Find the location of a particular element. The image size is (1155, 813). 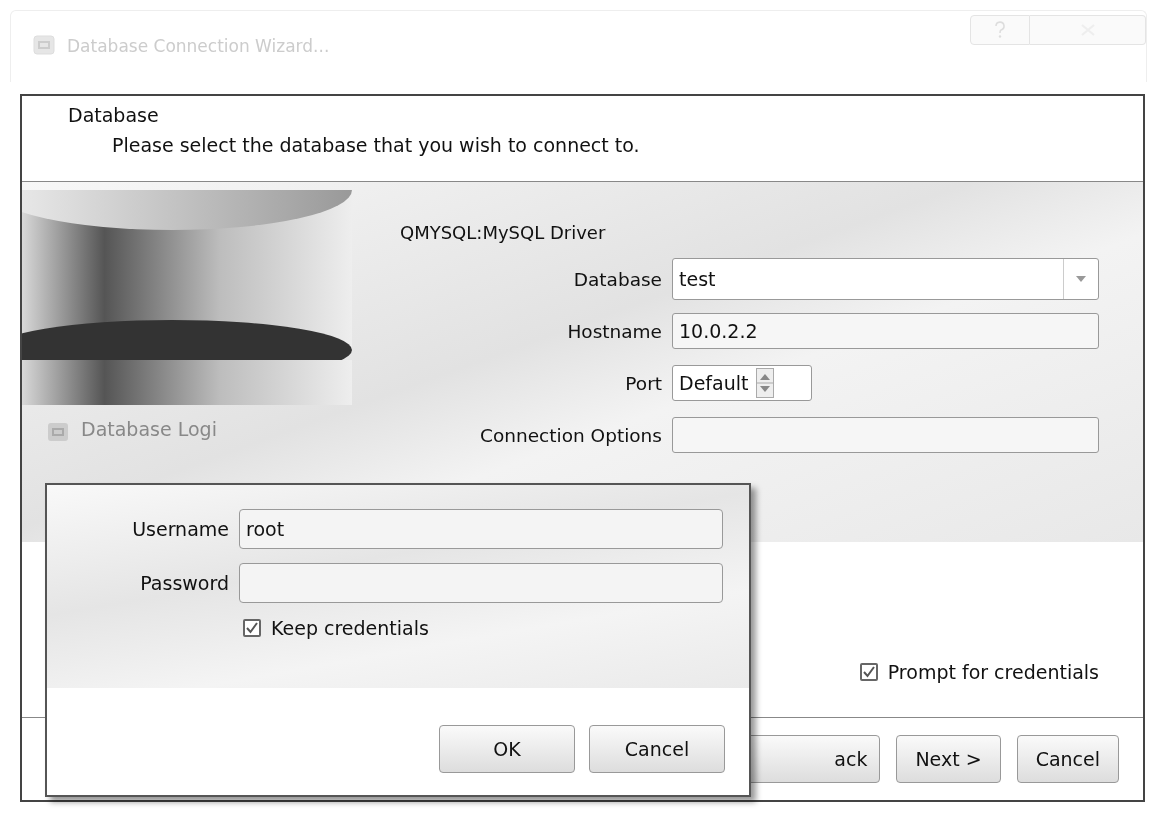

wizard-button: Next > is located at coordinates (948, 759).